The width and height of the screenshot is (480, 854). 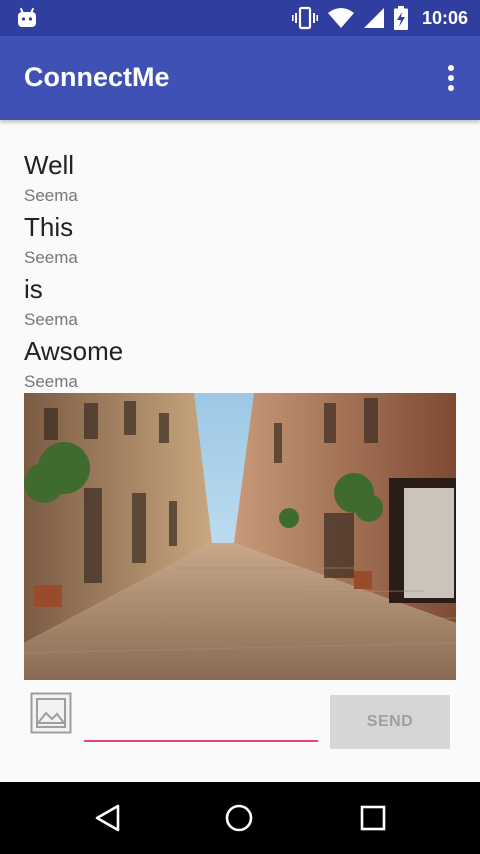 What do you see at coordinates (27, 17) in the screenshot?
I see `android-icon` at bounding box center [27, 17].